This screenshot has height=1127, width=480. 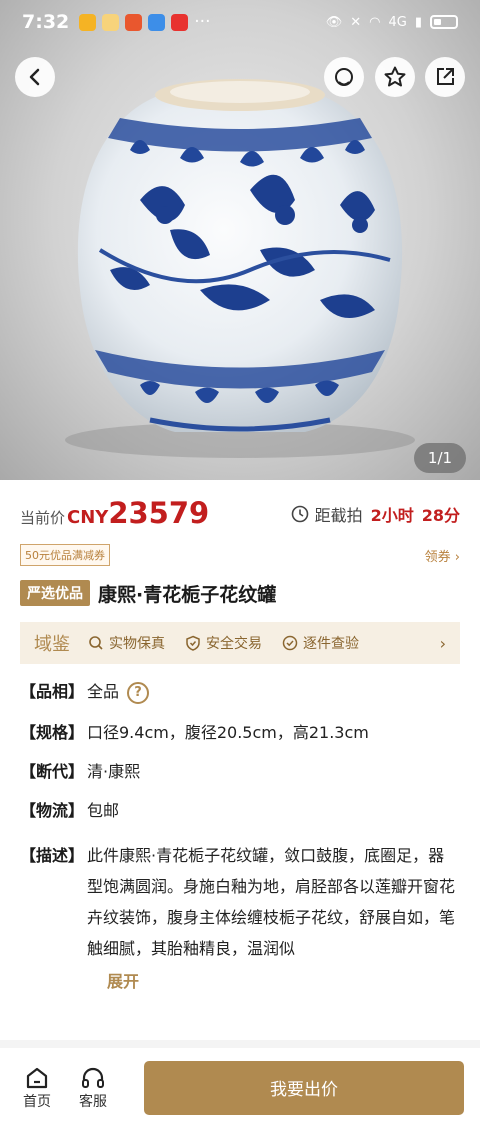 I want to click on shield-icon, so click(x=193, y=643).